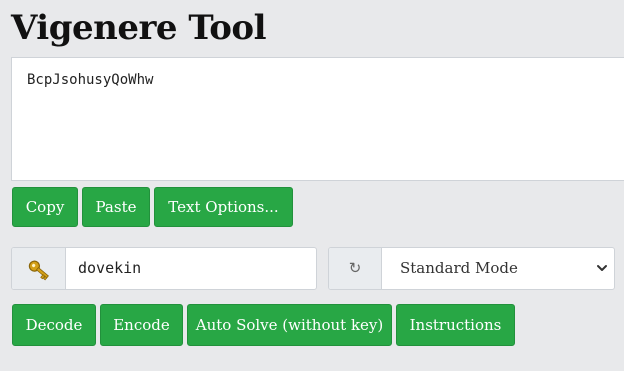  I want to click on auto-solve-button: Auto Solve (without key), so click(289, 325).